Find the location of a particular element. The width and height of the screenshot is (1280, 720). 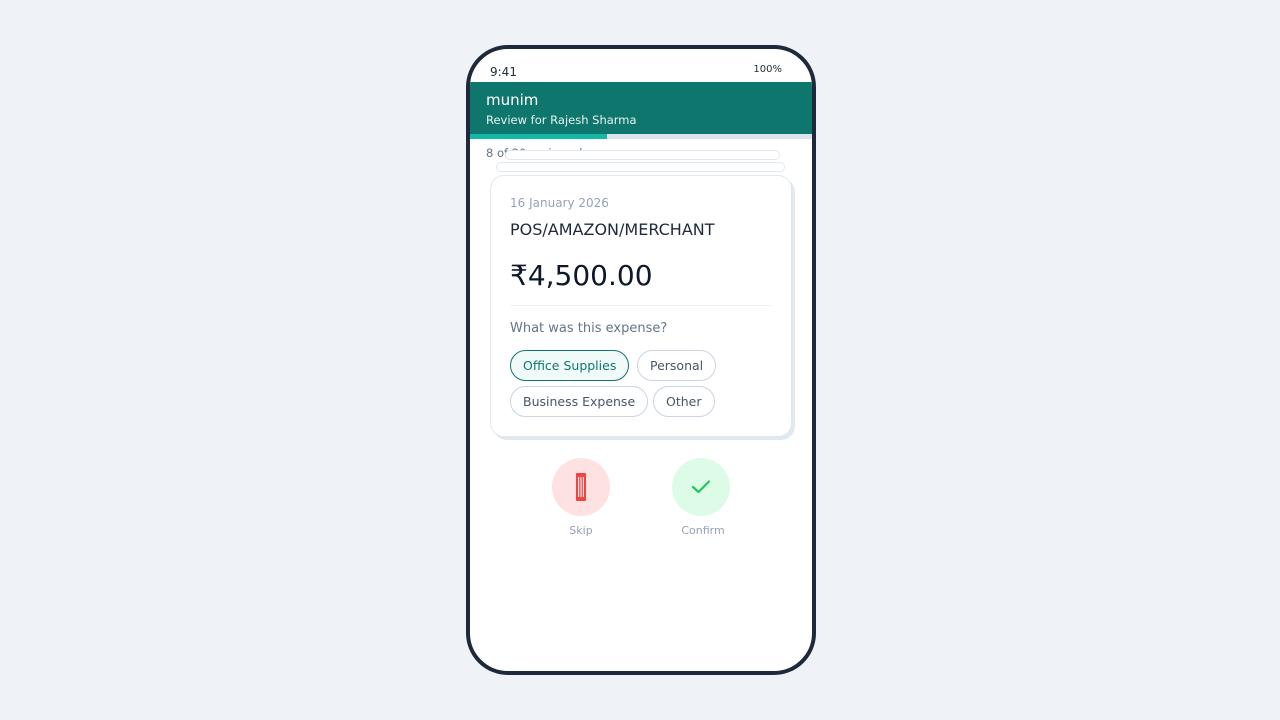

check-icon is located at coordinates (701, 487).